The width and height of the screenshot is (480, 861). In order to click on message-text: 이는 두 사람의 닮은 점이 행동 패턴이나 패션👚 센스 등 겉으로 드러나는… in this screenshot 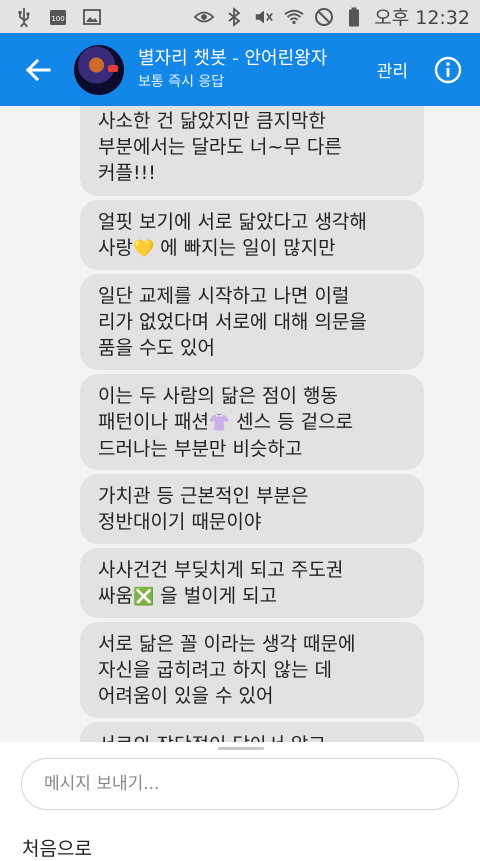, I will do `click(226, 422)`.